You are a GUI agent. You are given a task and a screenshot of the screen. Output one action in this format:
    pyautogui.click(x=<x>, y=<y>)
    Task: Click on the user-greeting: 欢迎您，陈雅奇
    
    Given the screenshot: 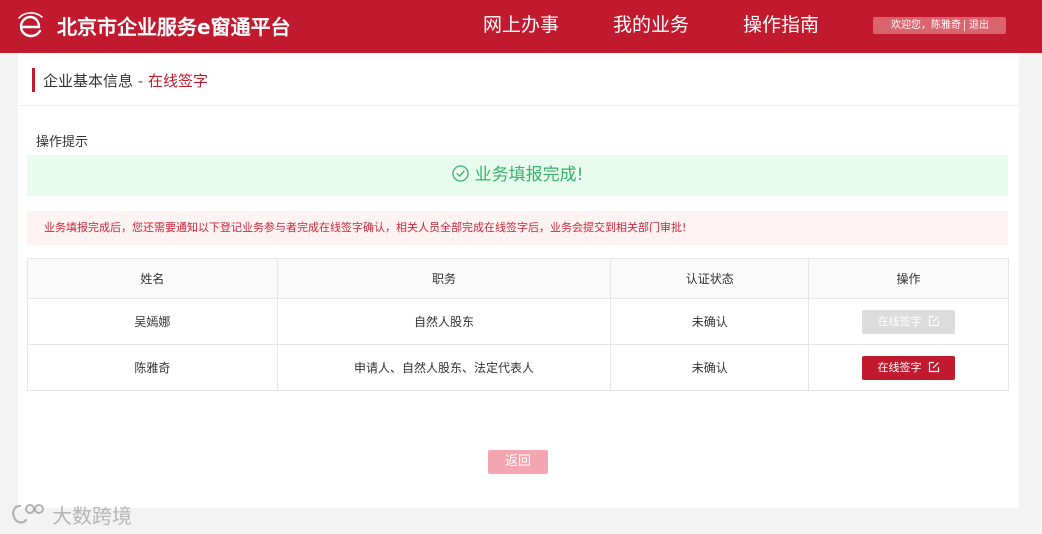 What is the action you would take?
    pyautogui.click(x=926, y=25)
    